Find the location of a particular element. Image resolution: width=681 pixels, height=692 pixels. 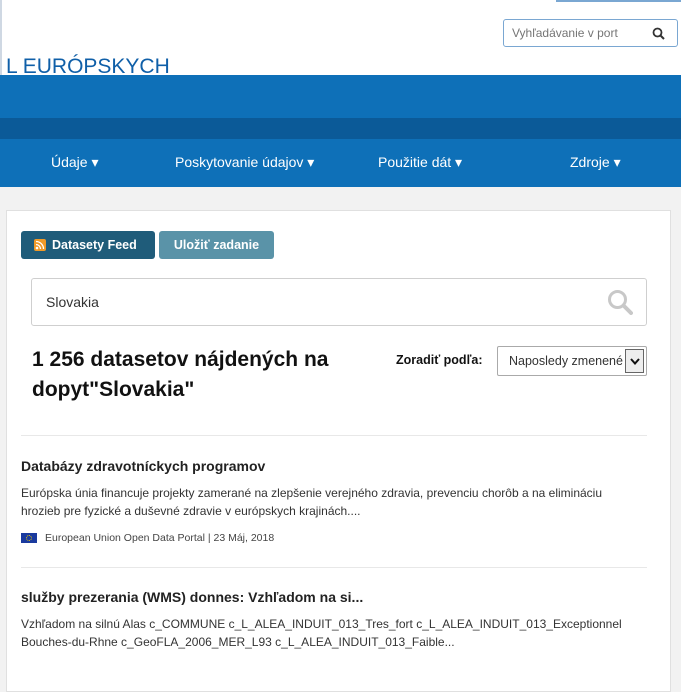

left-divider is located at coordinates (1, 37).